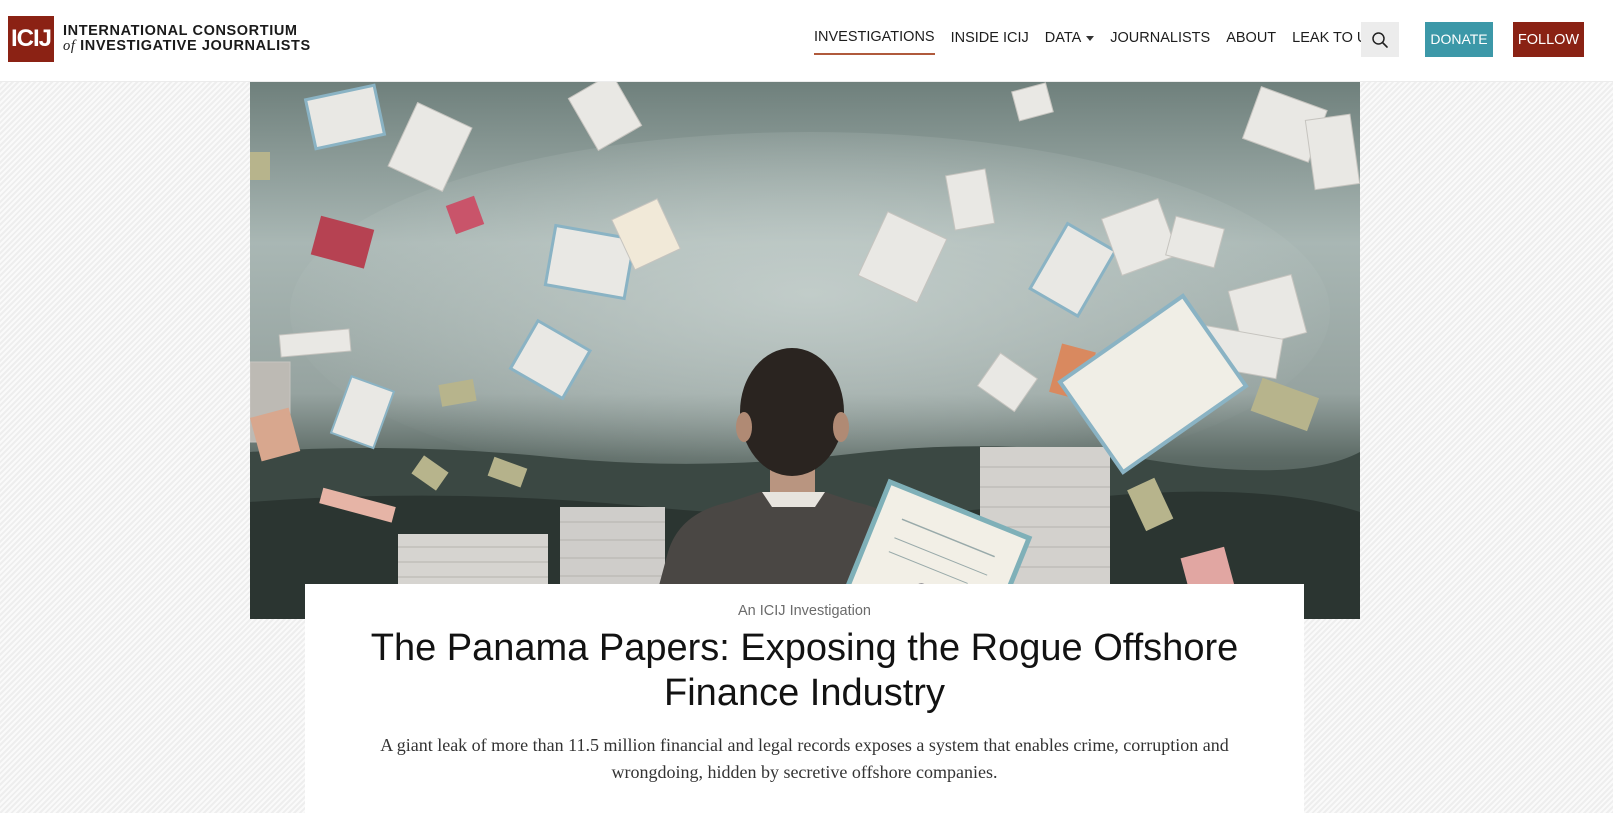 Image resolution: width=1613 pixels, height=813 pixels. I want to click on nav-investigations: INVESTIGATIONS, so click(874, 39).